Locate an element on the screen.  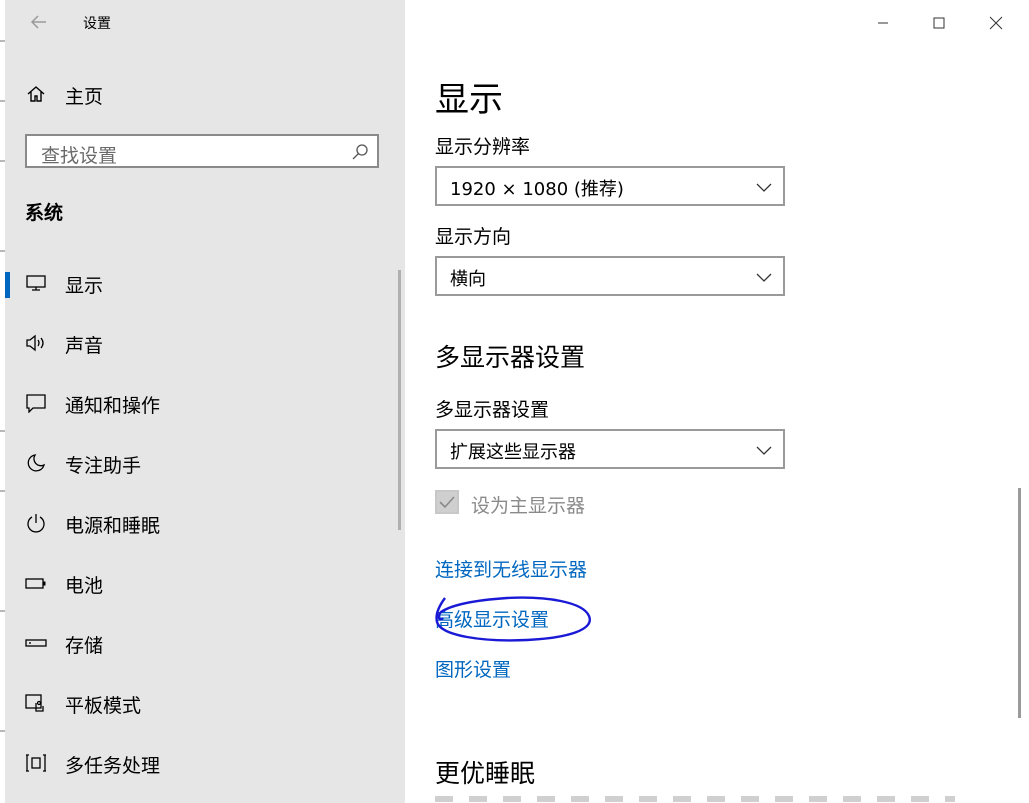
home-icon is located at coordinates (36, 94).